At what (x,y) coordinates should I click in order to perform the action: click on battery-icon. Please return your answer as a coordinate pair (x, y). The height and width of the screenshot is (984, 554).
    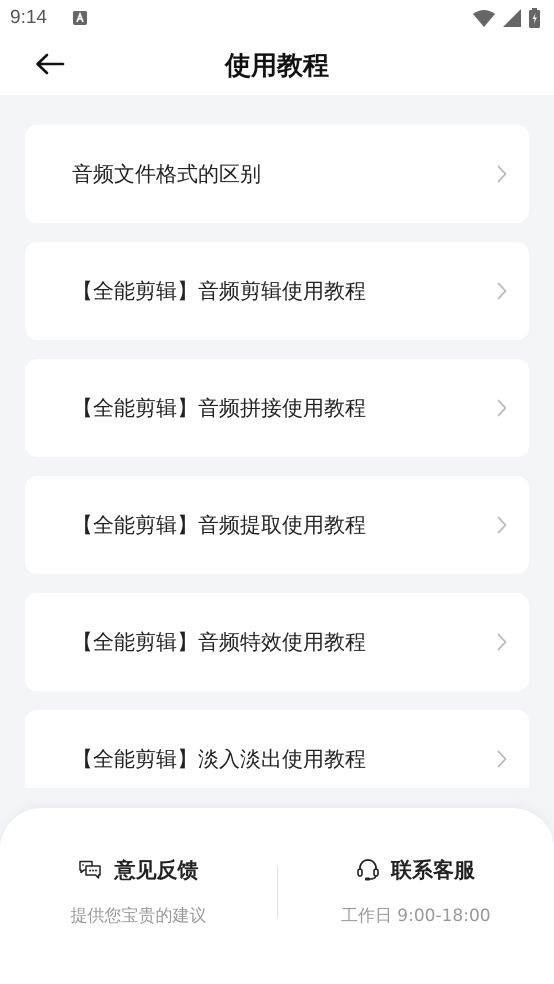
    Looking at the image, I should click on (534, 18).